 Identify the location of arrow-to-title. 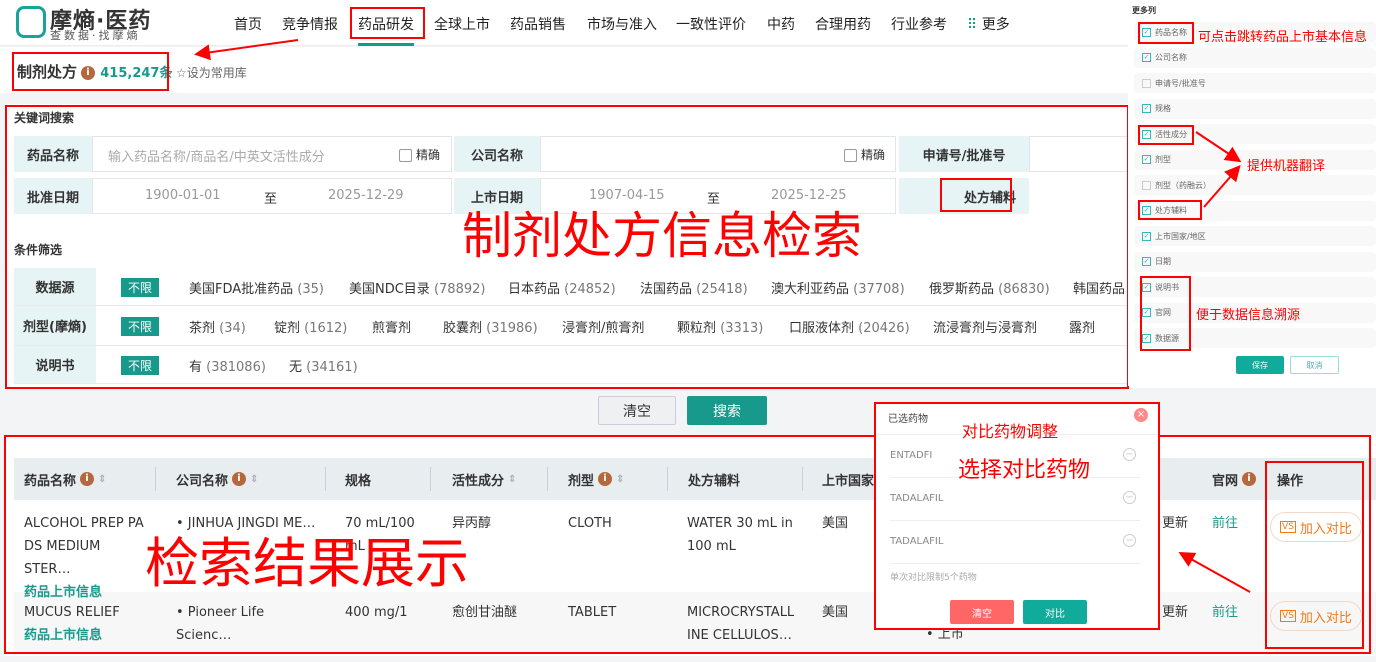
(246, 50).